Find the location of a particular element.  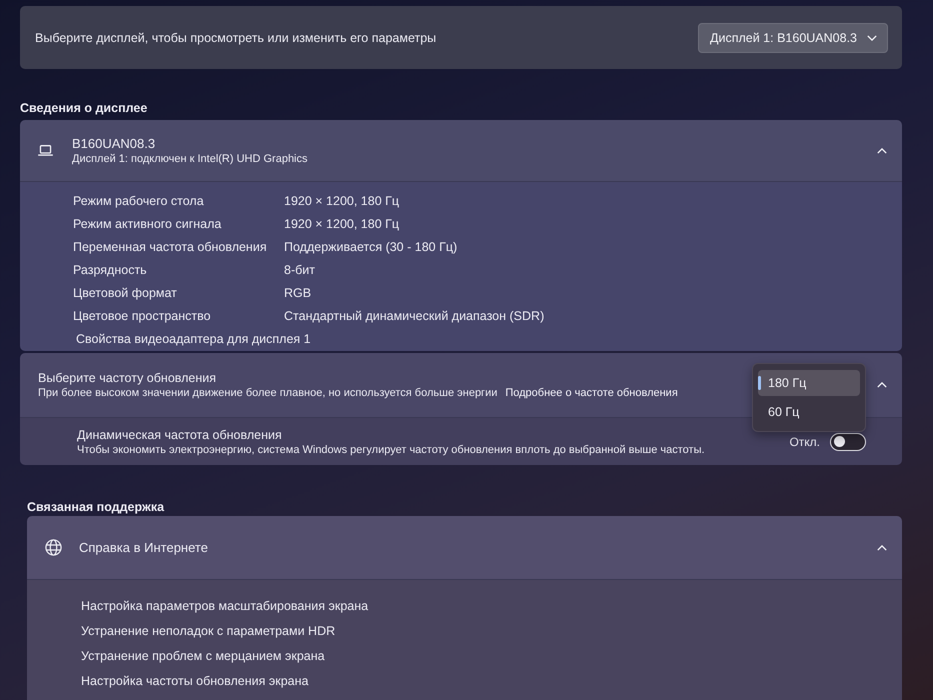

display-subtitle: Дисплей 1: подключен к Intel(R) UHD Graphics is located at coordinates (190, 159).